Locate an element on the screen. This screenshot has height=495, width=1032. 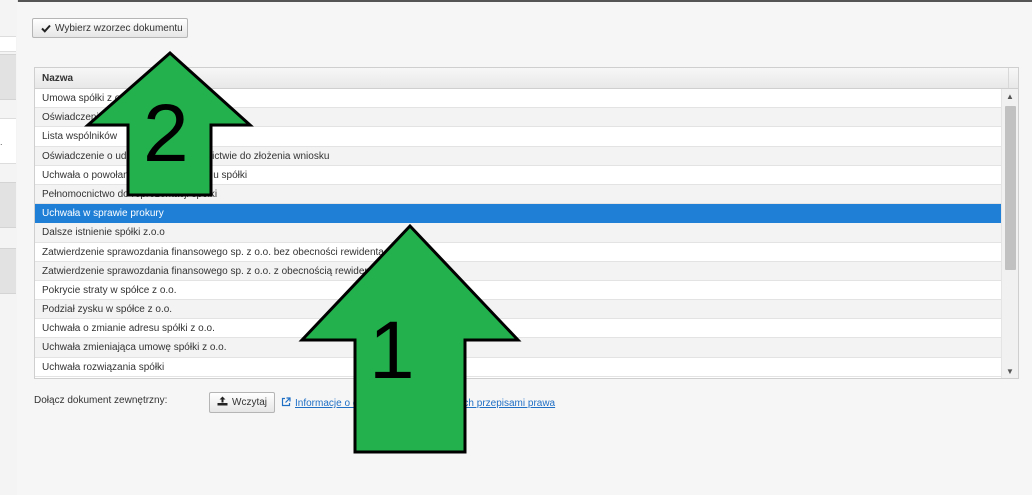
arrow-2-label: 2 is located at coordinates (166, 133).